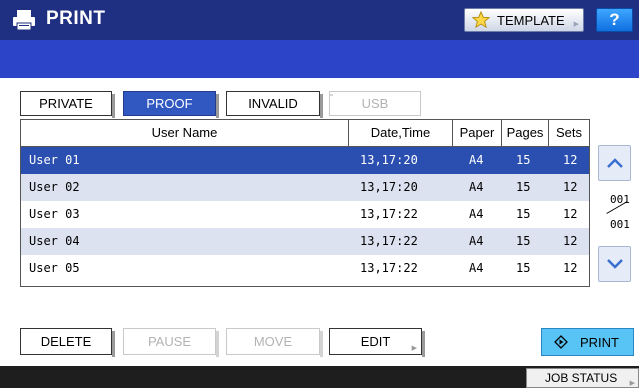 Image resolution: width=639 pixels, height=388 pixels. What do you see at coordinates (54, 160) in the screenshot?
I see `cell-user-name: User 01` at bounding box center [54, 160].